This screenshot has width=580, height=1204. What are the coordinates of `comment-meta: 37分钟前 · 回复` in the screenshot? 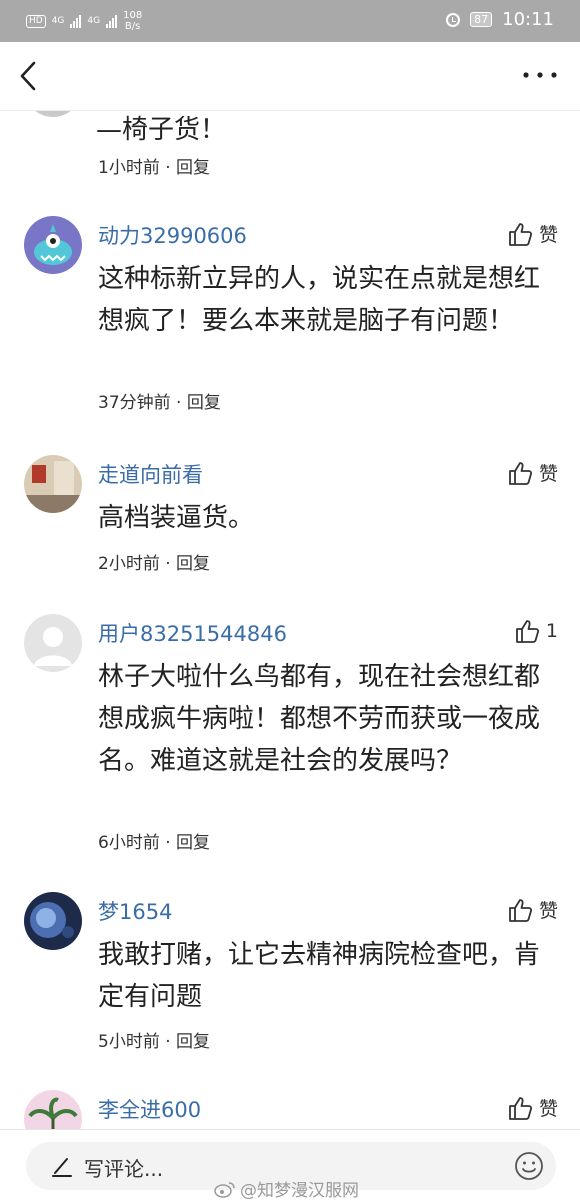 It's located at (159, 400).